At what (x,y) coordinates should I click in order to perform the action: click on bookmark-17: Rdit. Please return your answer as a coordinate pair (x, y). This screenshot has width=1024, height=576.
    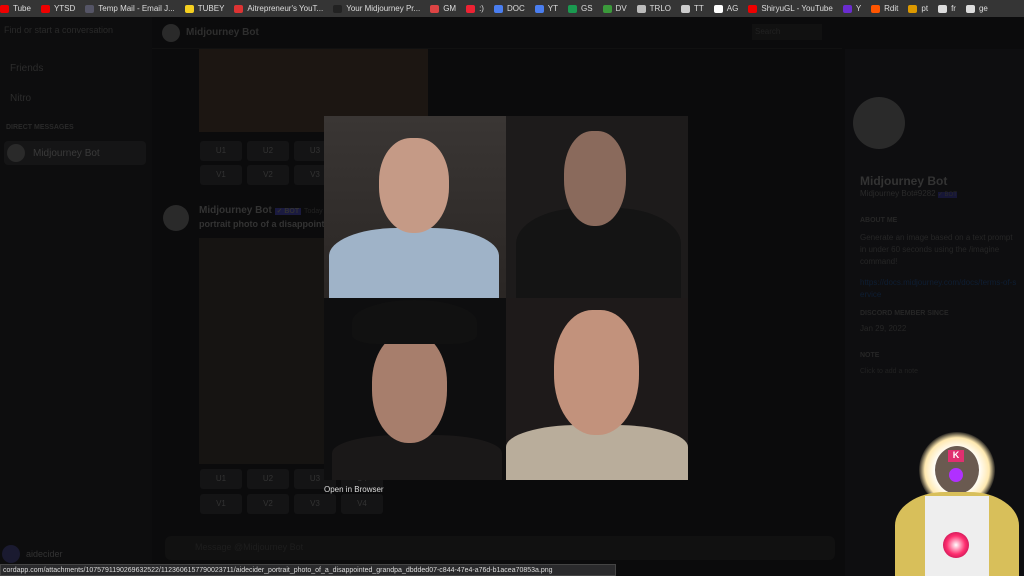
    Looking at the image, I should click on (884, 8).